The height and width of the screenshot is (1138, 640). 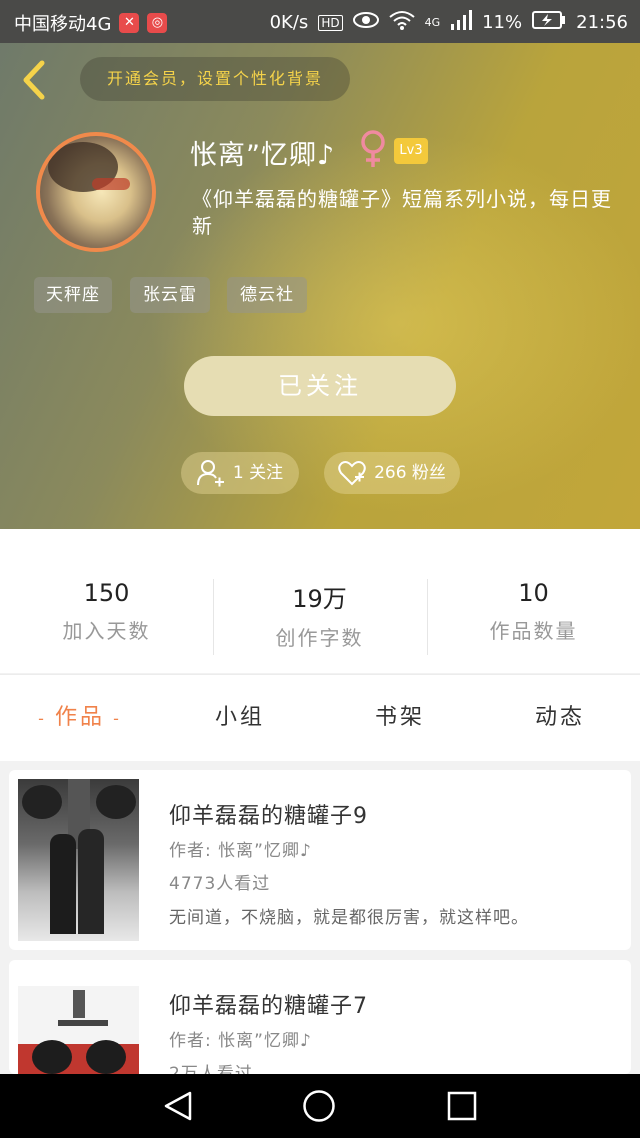 What do you see at coordinates (170, 295) in the screenshot?
I see `tag-item: 张云雷` at bounding box center [170, 295].